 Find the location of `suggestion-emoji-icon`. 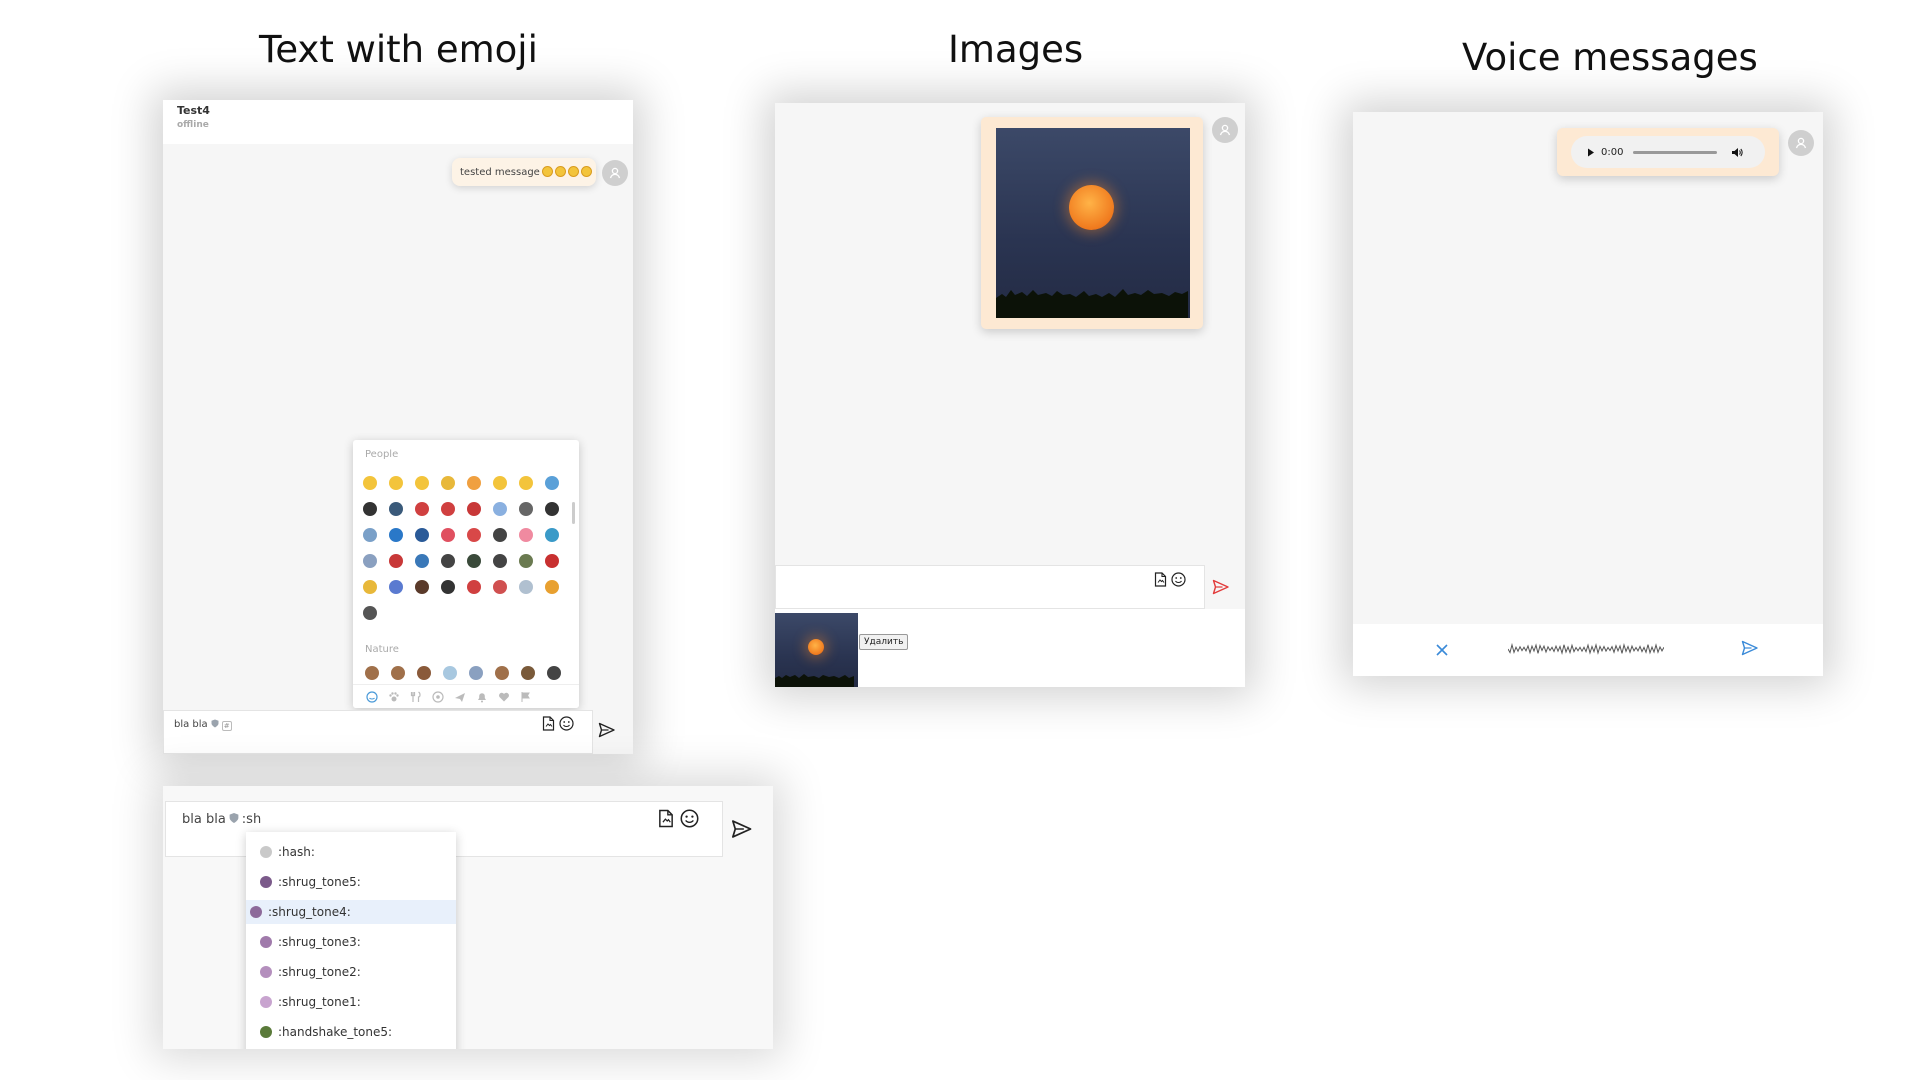

suggestion-emoji-icon is located at coordinates (266, 1032).